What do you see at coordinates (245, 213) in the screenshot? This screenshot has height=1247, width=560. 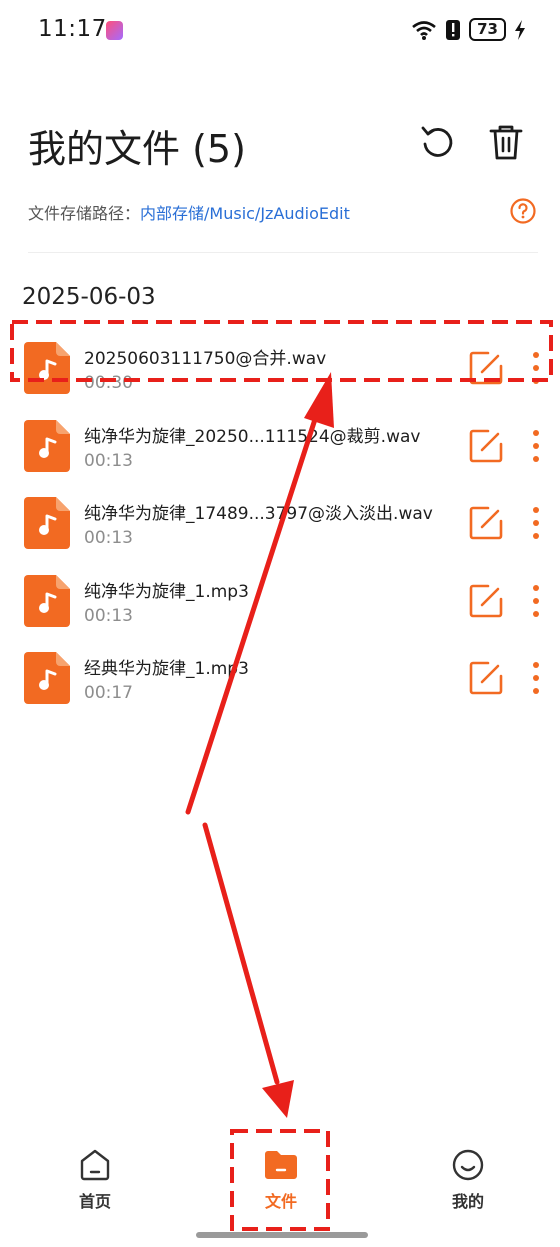 I see `storage-path-link: 内部存储/Music/JzAudioEdit` at bounding box center [245, 213].